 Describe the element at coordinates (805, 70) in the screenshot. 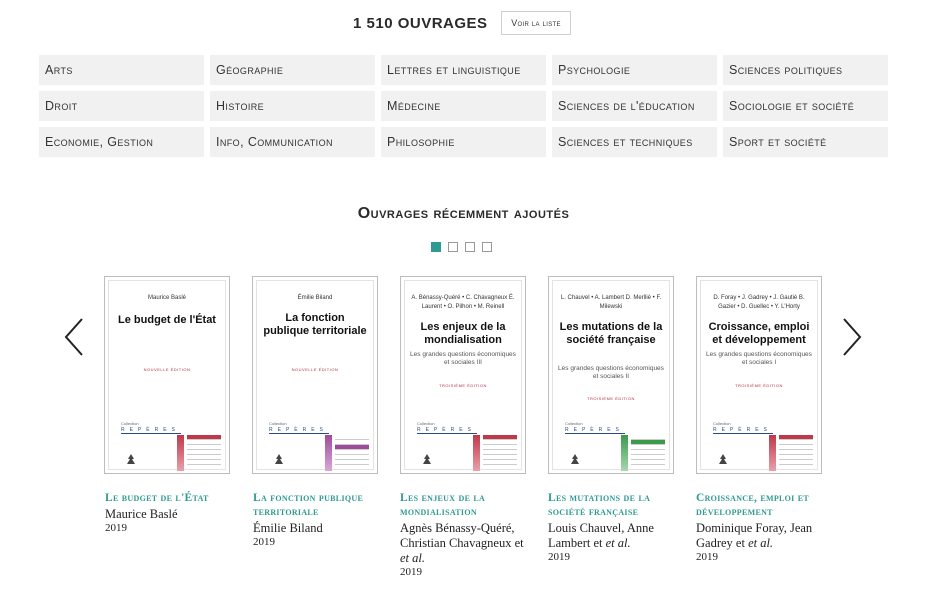

I see `category-sciences-politiques: Sciences politiques` at that location.